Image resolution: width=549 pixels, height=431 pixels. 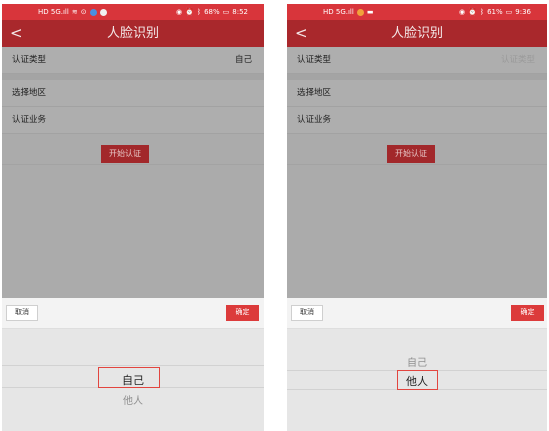 I want to click on picker-option-self: 自己, so click(x=417, y=361).